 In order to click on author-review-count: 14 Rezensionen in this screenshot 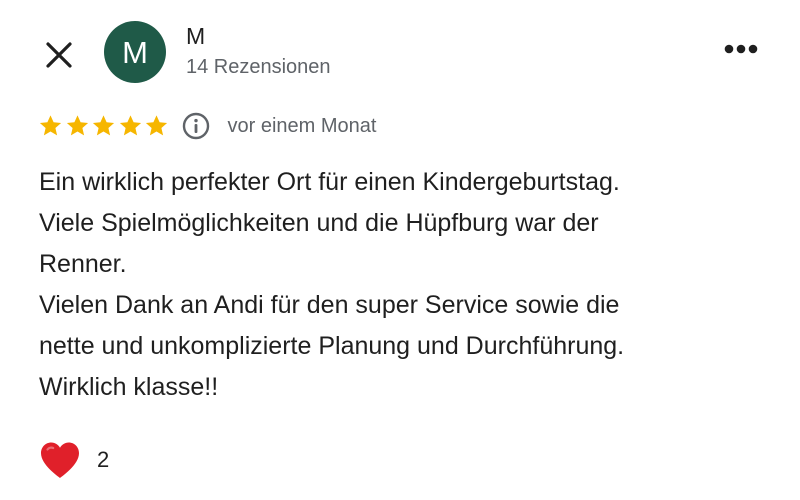, I will do `click(258, 67)`.